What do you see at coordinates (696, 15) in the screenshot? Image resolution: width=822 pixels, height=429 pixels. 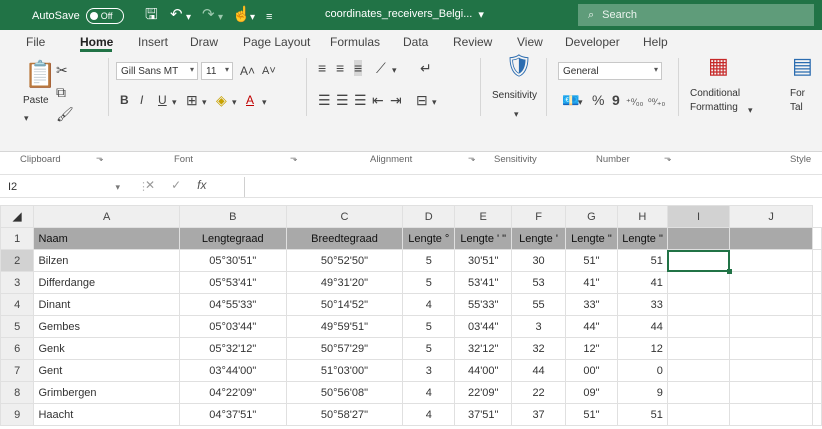 I see `search-box: ⌕ Search` at bounding box center [696, 15].